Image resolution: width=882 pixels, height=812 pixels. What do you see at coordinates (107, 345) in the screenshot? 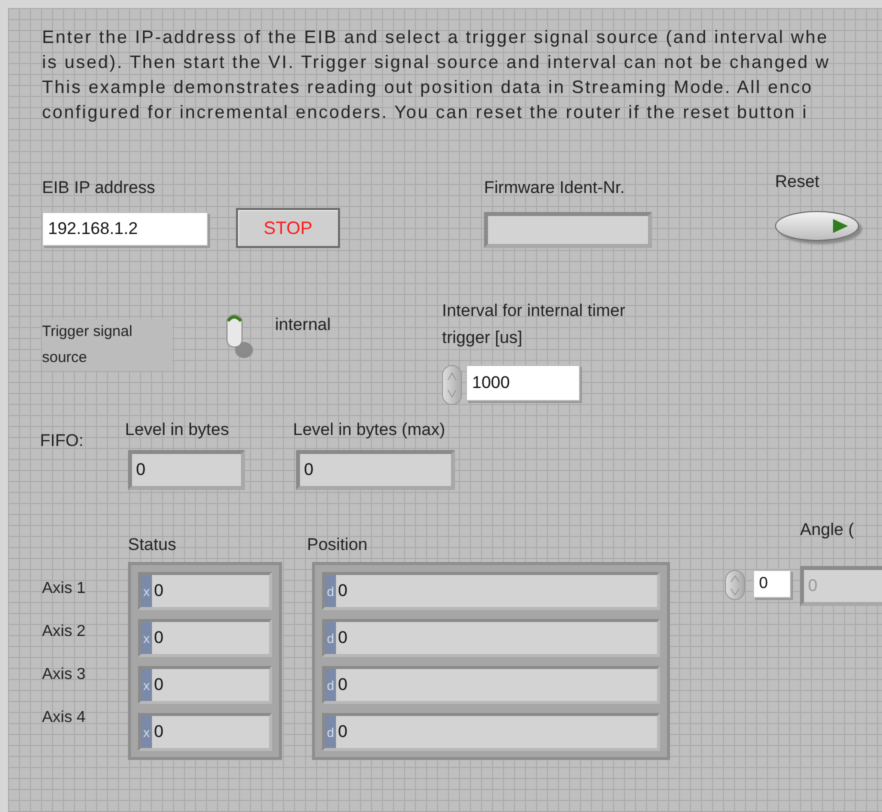
I see `trigger-label: Trigger signal source` at bounding box center [107, 345].